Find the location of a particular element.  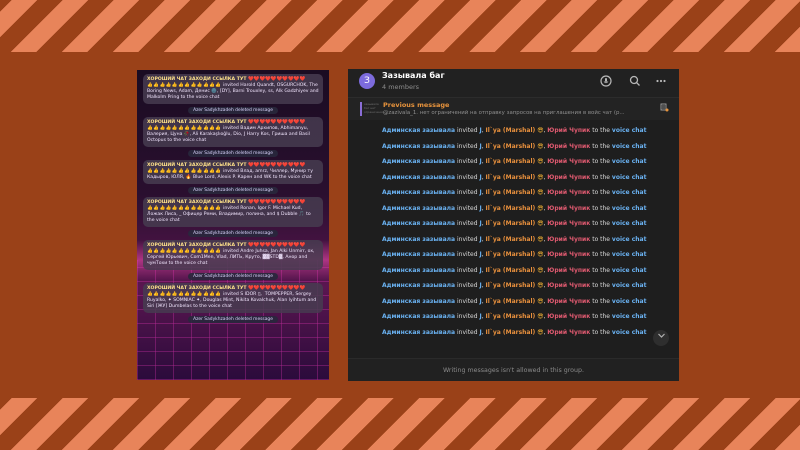

chat-header: З Зазывала баг 4 members is located at coordinates (513, 83).